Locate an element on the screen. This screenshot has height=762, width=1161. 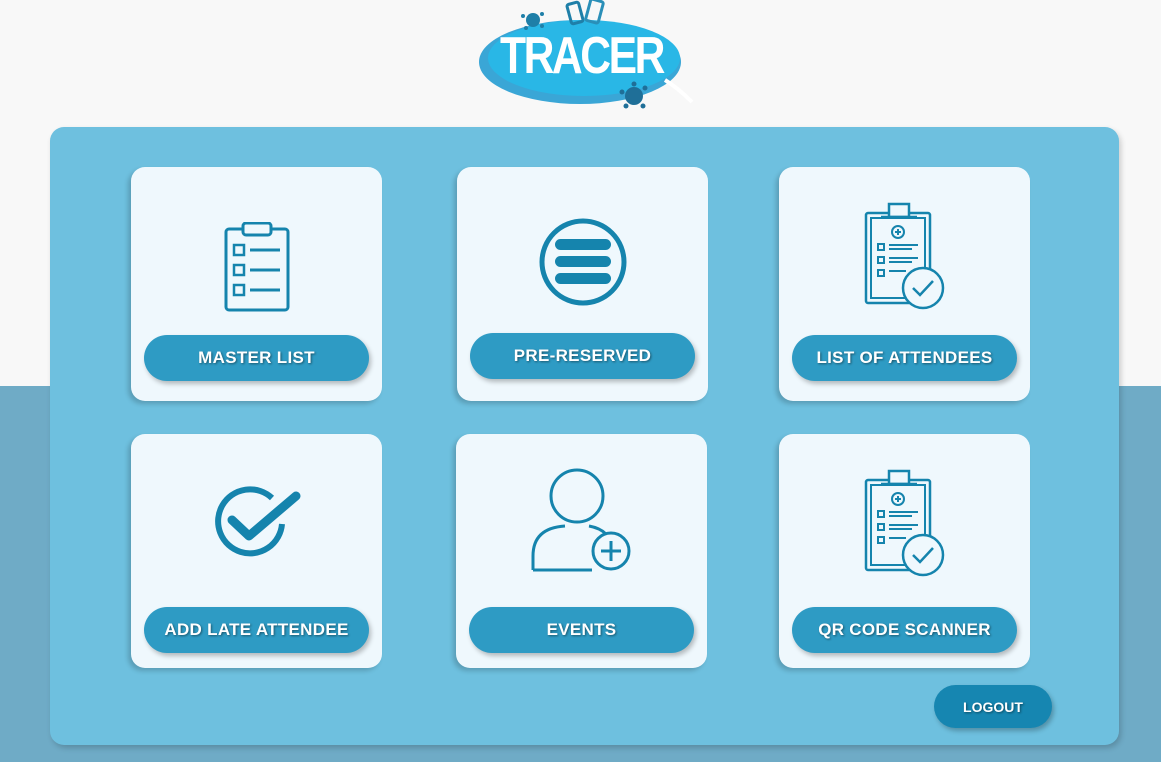
qr-code-scanner-button: QR CODE SCANNER is located at coordinates (904, 630).